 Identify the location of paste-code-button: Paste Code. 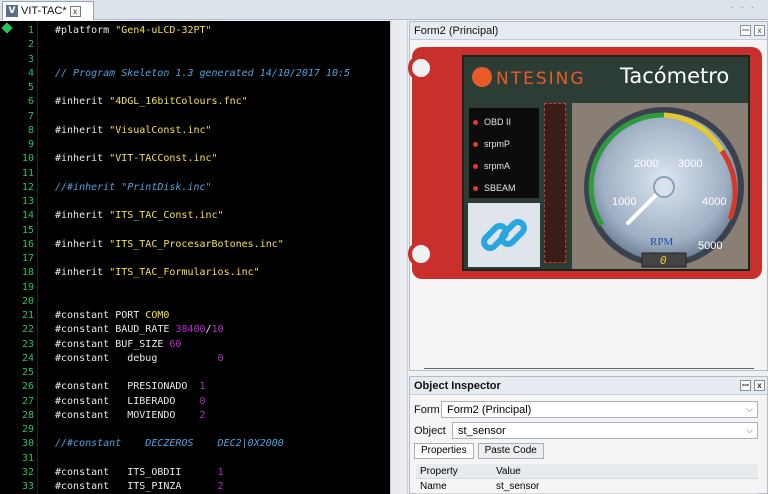
(510, 451).